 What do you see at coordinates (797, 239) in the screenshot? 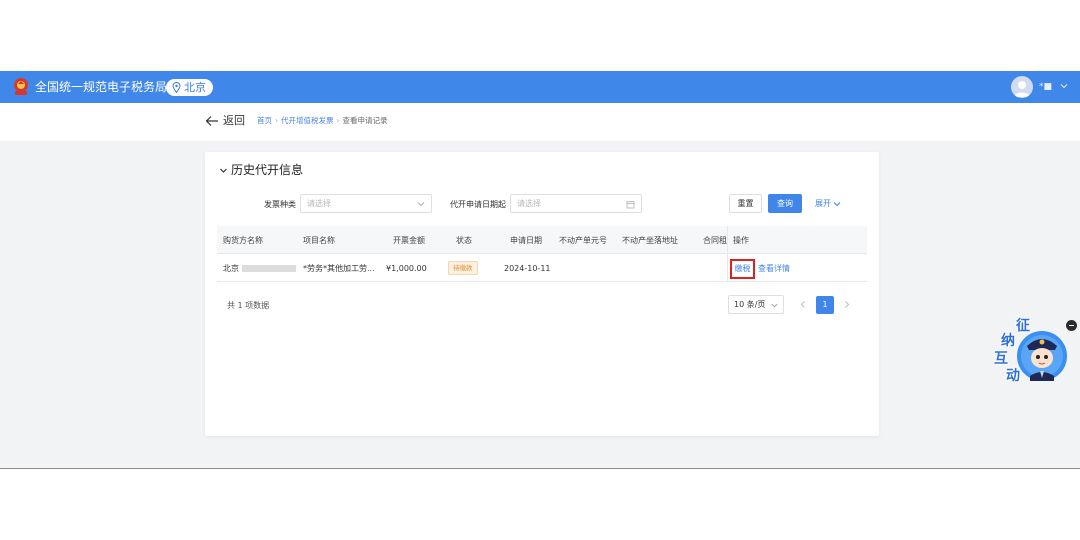
I see `operations-column-header: 操作` at bounding box center [797, 239].